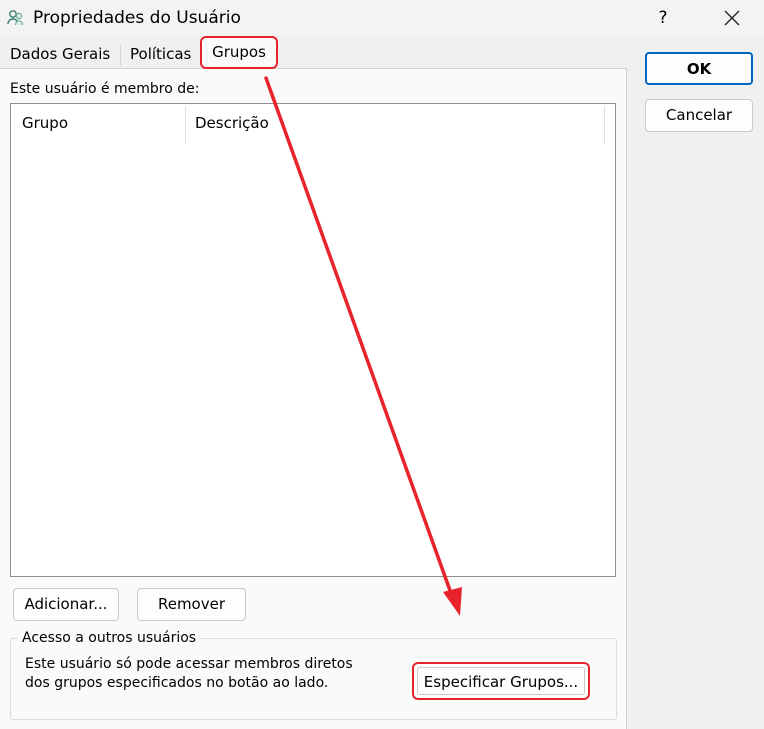  Describe the element at coordinates (62, 54) in the screenshot. I see `tab-dados-gerais: Dados Gerais` at that location.